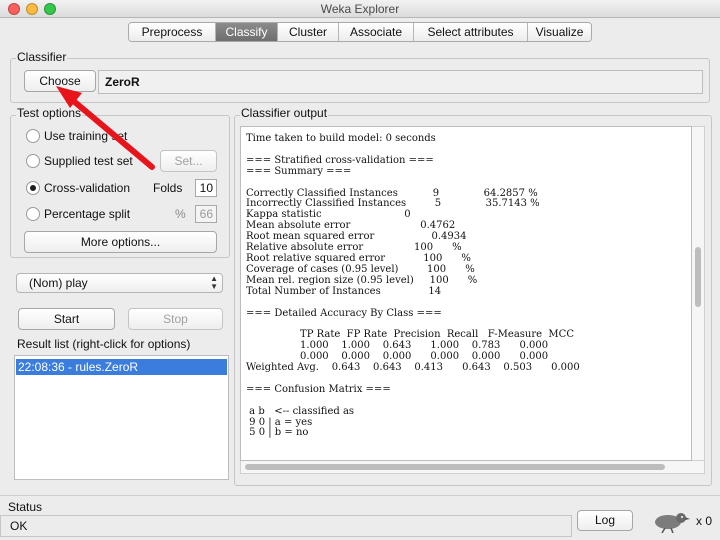  I want to click on output-vertical-scrollbar, so click(698, 293).